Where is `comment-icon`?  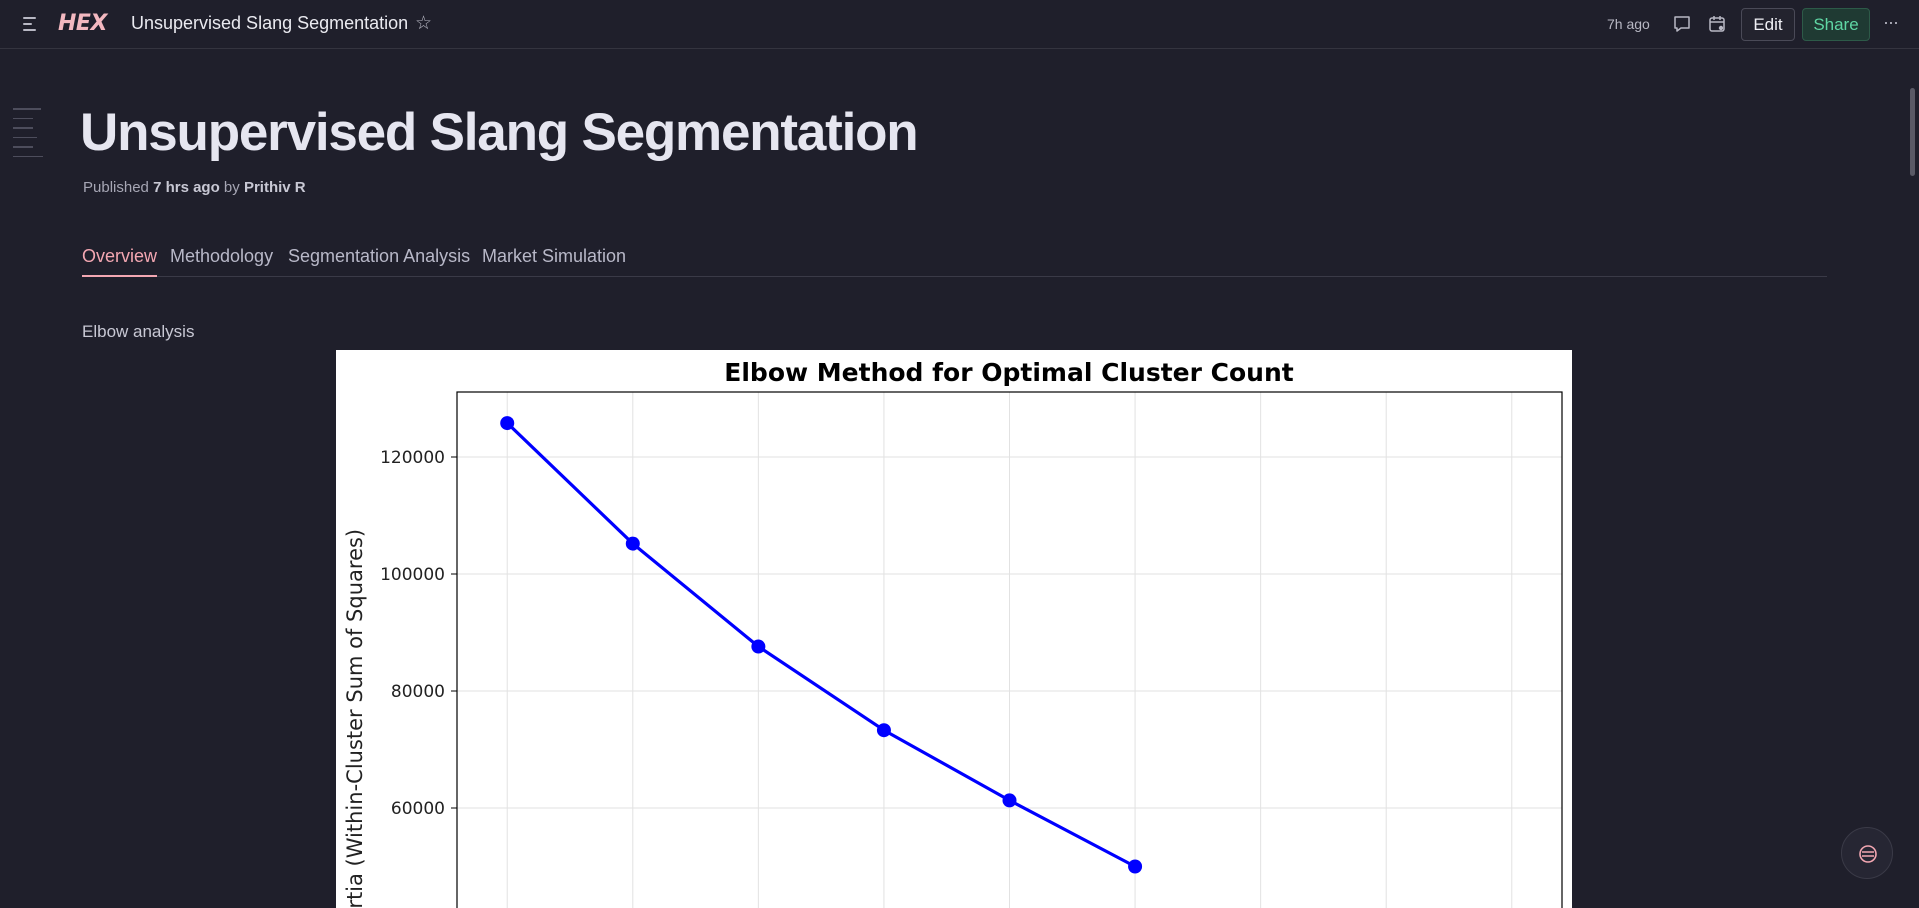 comment-icon is located at coordinates (1682, 24).